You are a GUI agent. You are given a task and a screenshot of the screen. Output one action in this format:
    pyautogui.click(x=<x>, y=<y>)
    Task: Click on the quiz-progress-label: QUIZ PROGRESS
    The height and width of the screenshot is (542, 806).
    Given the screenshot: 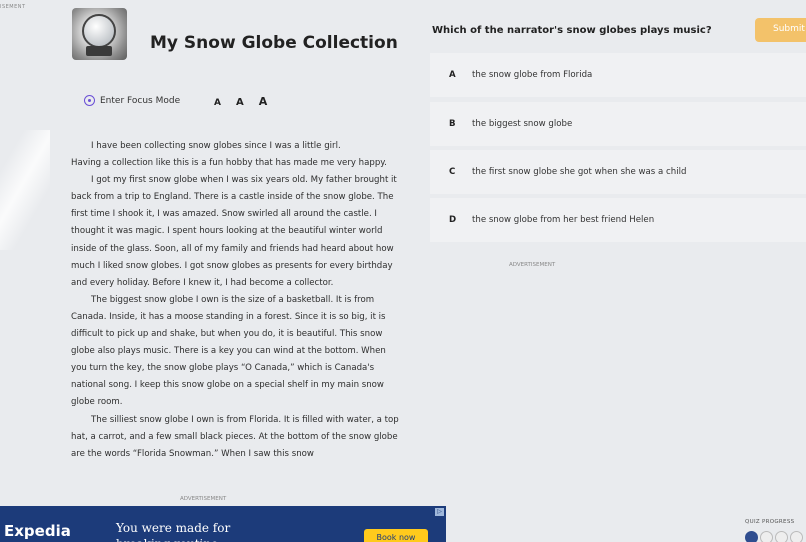 What is the action you would take?
    pyautogui.click(x=770, y=522)
    